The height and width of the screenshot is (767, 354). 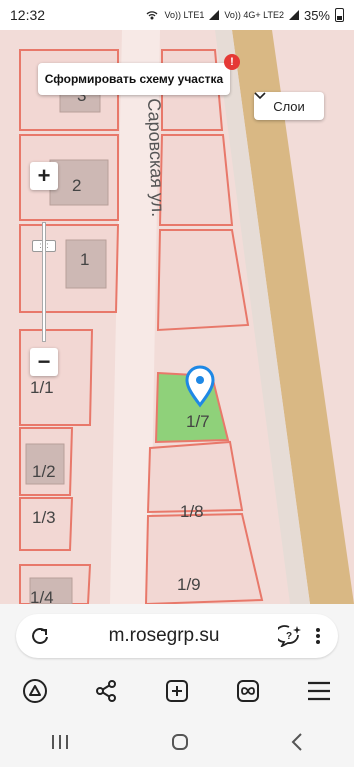 What do you see at coordinates (28, 15) in the screenshot?
I see `status-time: 12:32` at bounding box center [28, 15].